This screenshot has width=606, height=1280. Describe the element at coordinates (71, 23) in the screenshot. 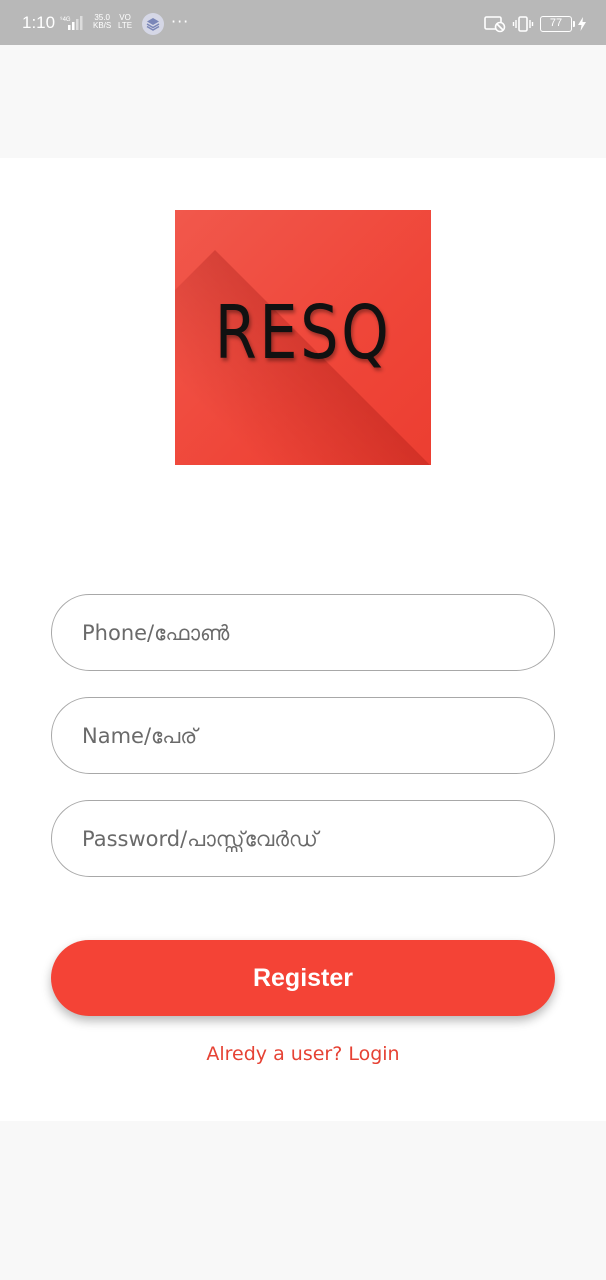

I see `signal-4g-icon: ⁹4G` at that location.